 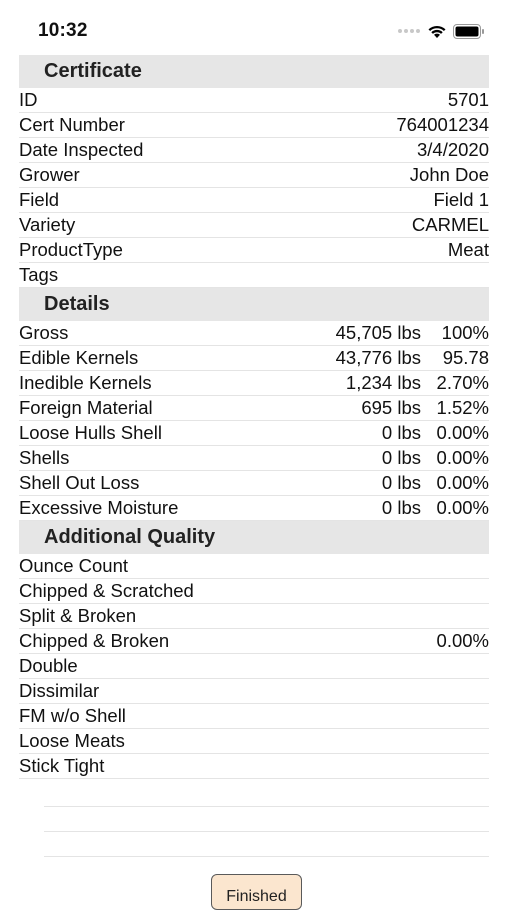 What do you see at coordinates (254, 175) in the screenshot?
I see `row-grower: Grower John Doe` at bounding box center [254, 175].